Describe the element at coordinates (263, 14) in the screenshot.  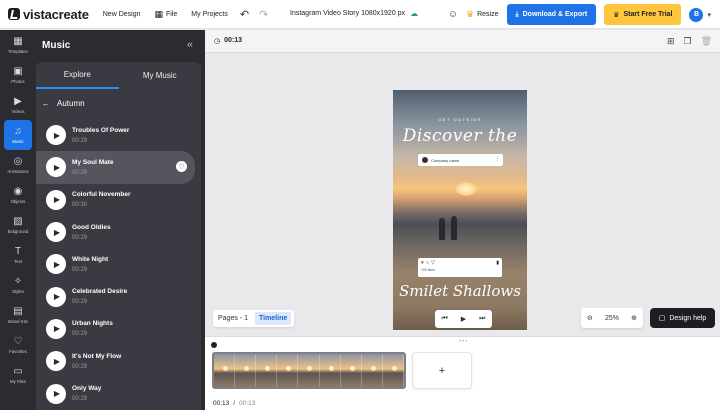
I see `redo-icon: ↷` at that location.